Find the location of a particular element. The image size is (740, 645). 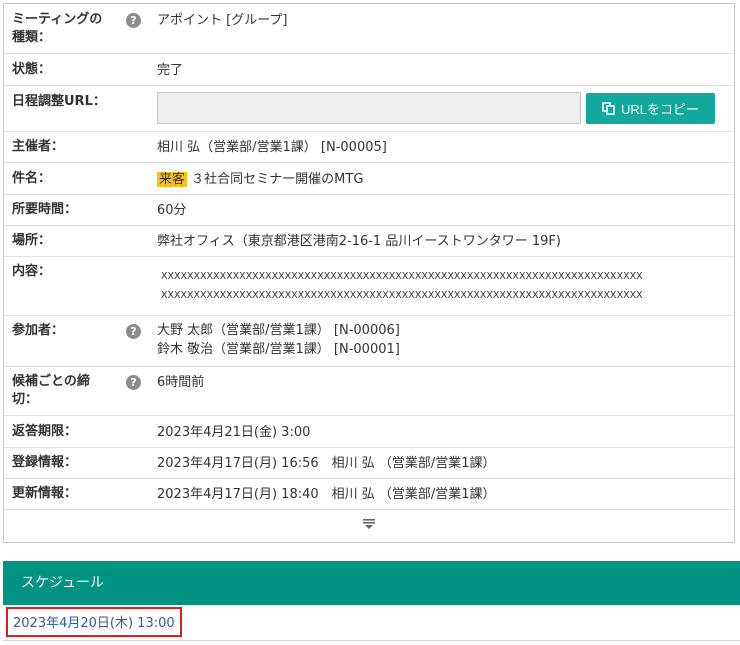

copy-icon is located at coordinates (608, 108).